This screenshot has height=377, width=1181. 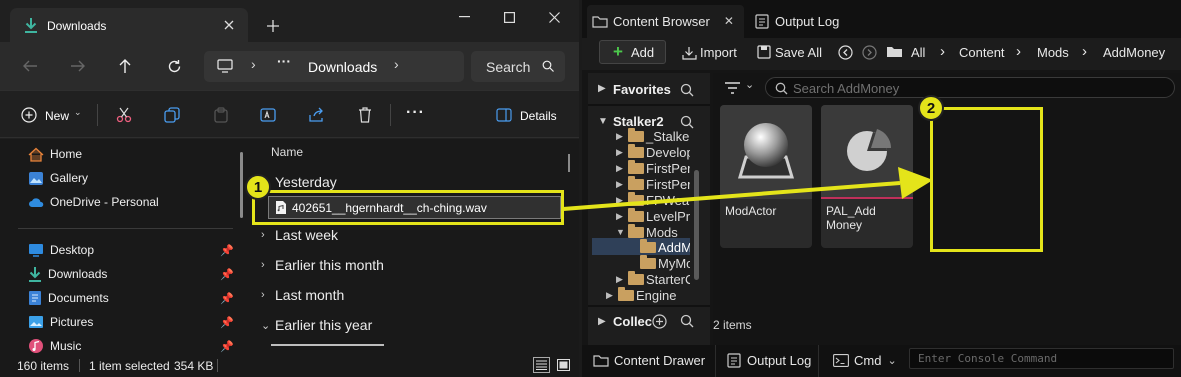 What do you see at coordinates (747, 189) in the screenshot?
I see `drag-arrow` at bounding box center [747, 189].